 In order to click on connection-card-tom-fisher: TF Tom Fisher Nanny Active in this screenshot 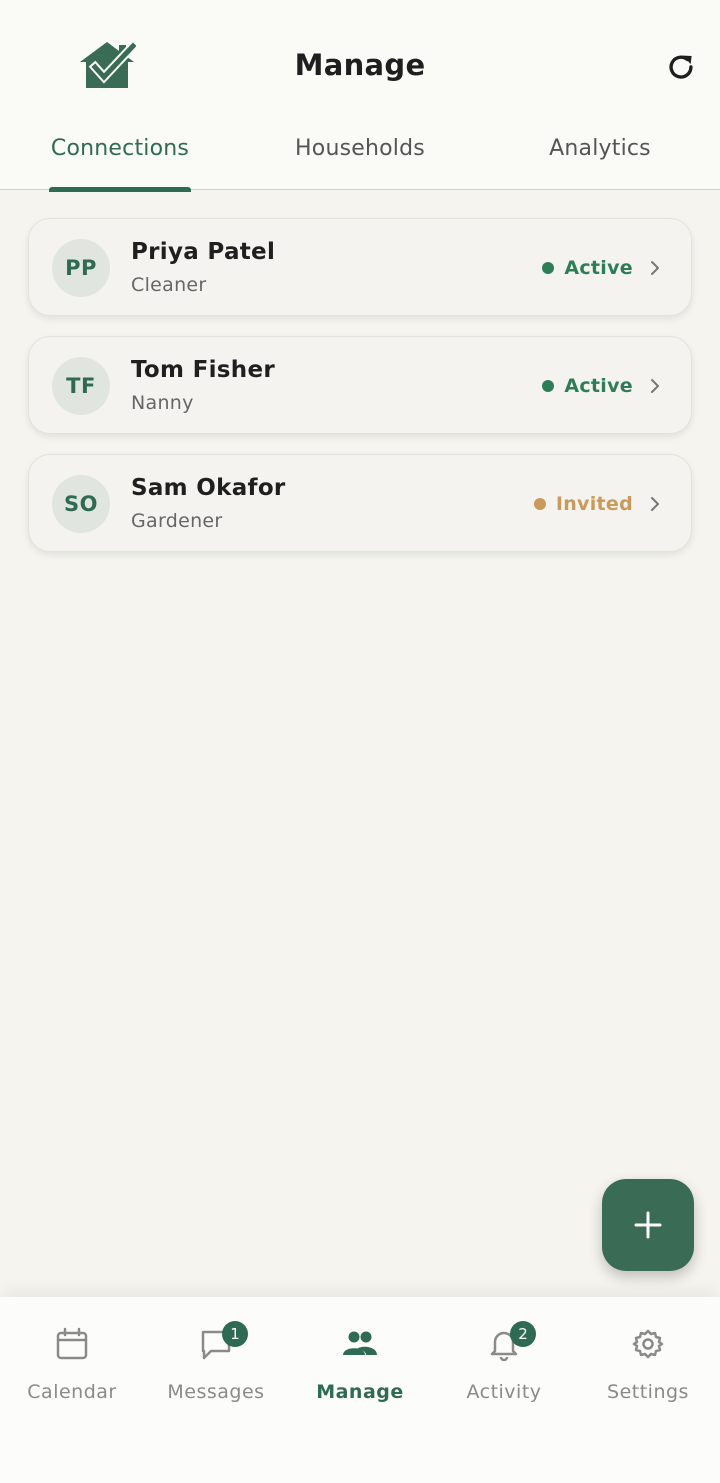, I will do `click(360, 385)`.